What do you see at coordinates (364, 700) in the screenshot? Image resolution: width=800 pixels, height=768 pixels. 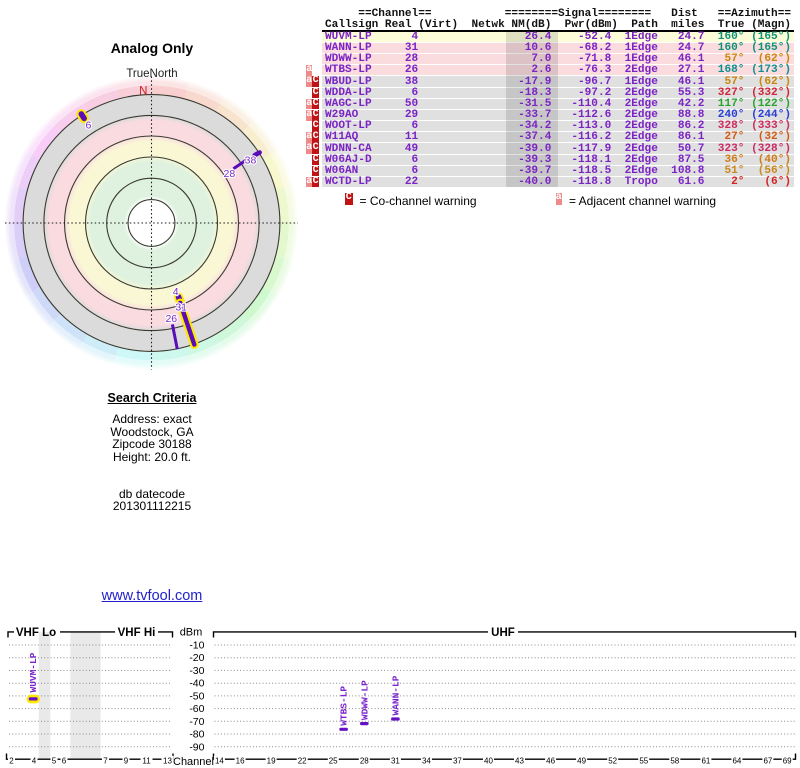 I see `svg-text: WDWW-LP` at bounding box center [364, 700].